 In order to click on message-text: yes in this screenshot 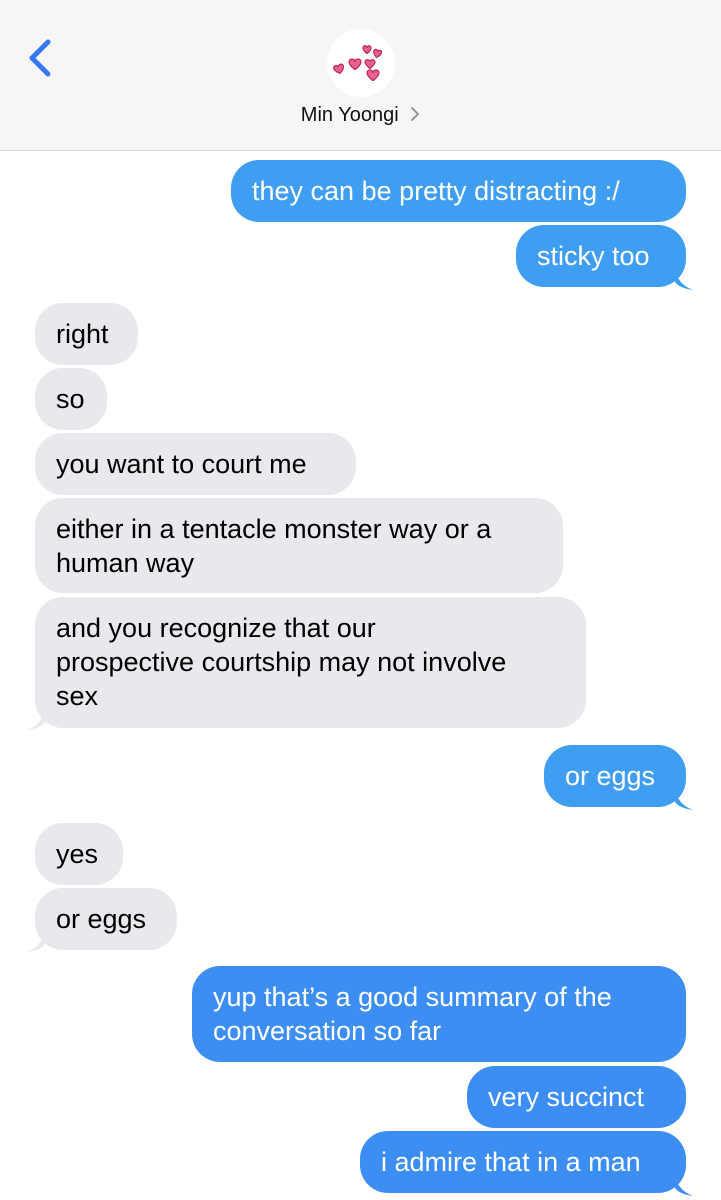, I will do `click(77, 854)`.